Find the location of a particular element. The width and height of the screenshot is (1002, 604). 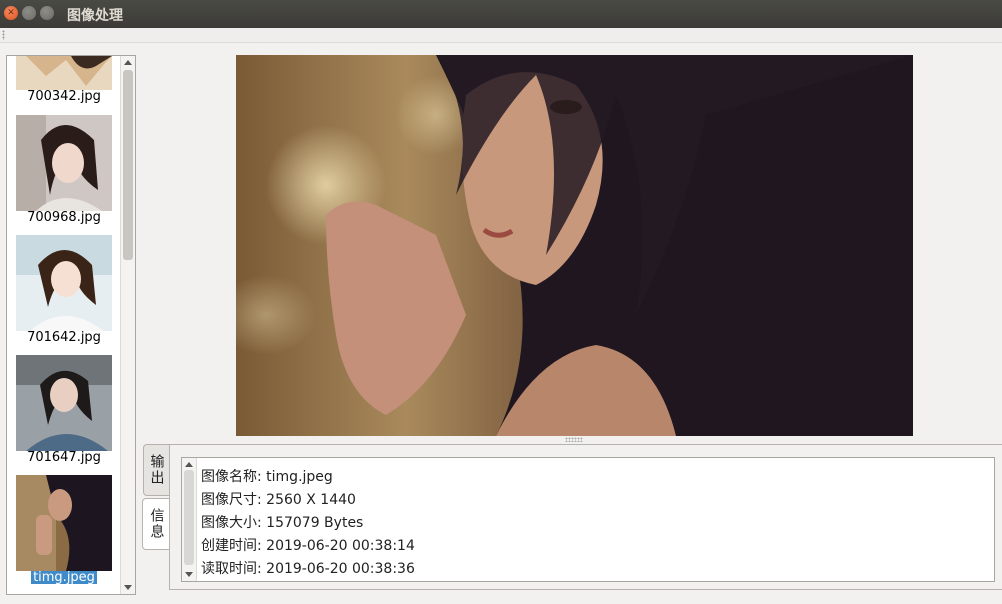

title-bar: ✕ 图像处理 is located at coordinates (501, 14).